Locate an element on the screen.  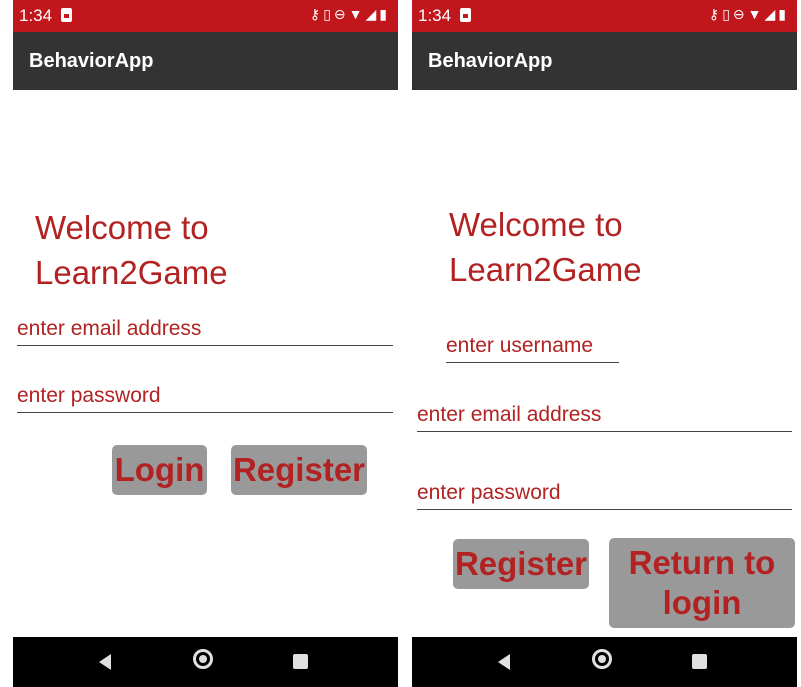
username-field: enter username is located at coordinates (532, 348).